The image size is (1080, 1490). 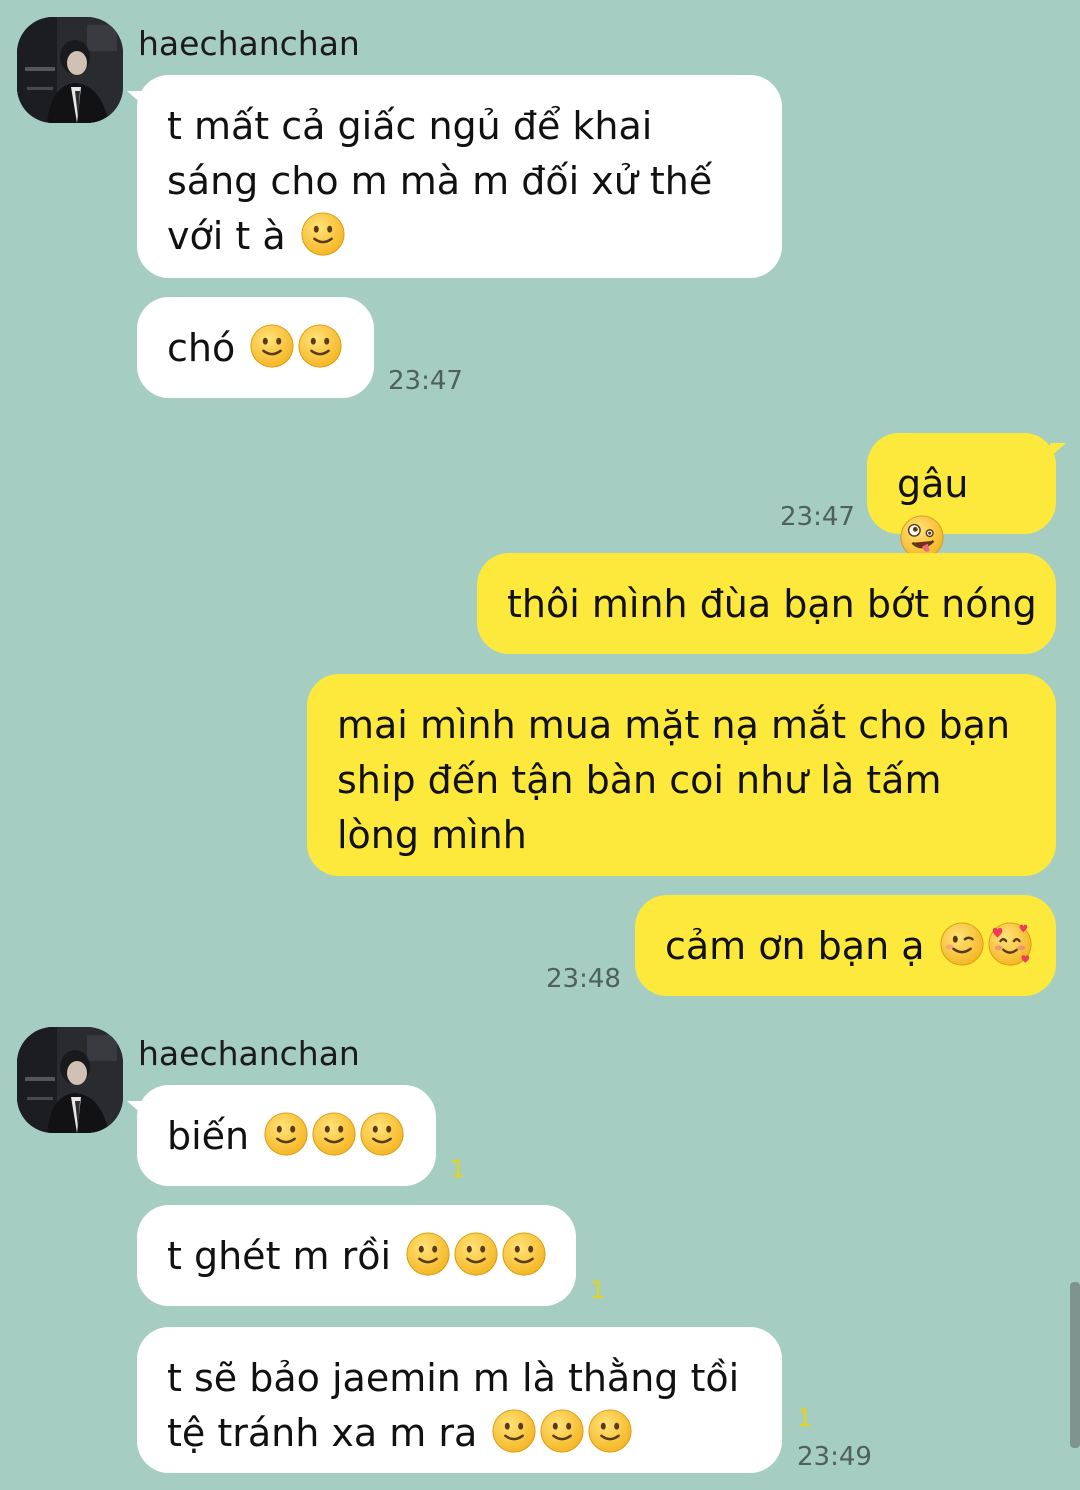 I want to click on message-bubble: chó, so click(x=255, y=347).